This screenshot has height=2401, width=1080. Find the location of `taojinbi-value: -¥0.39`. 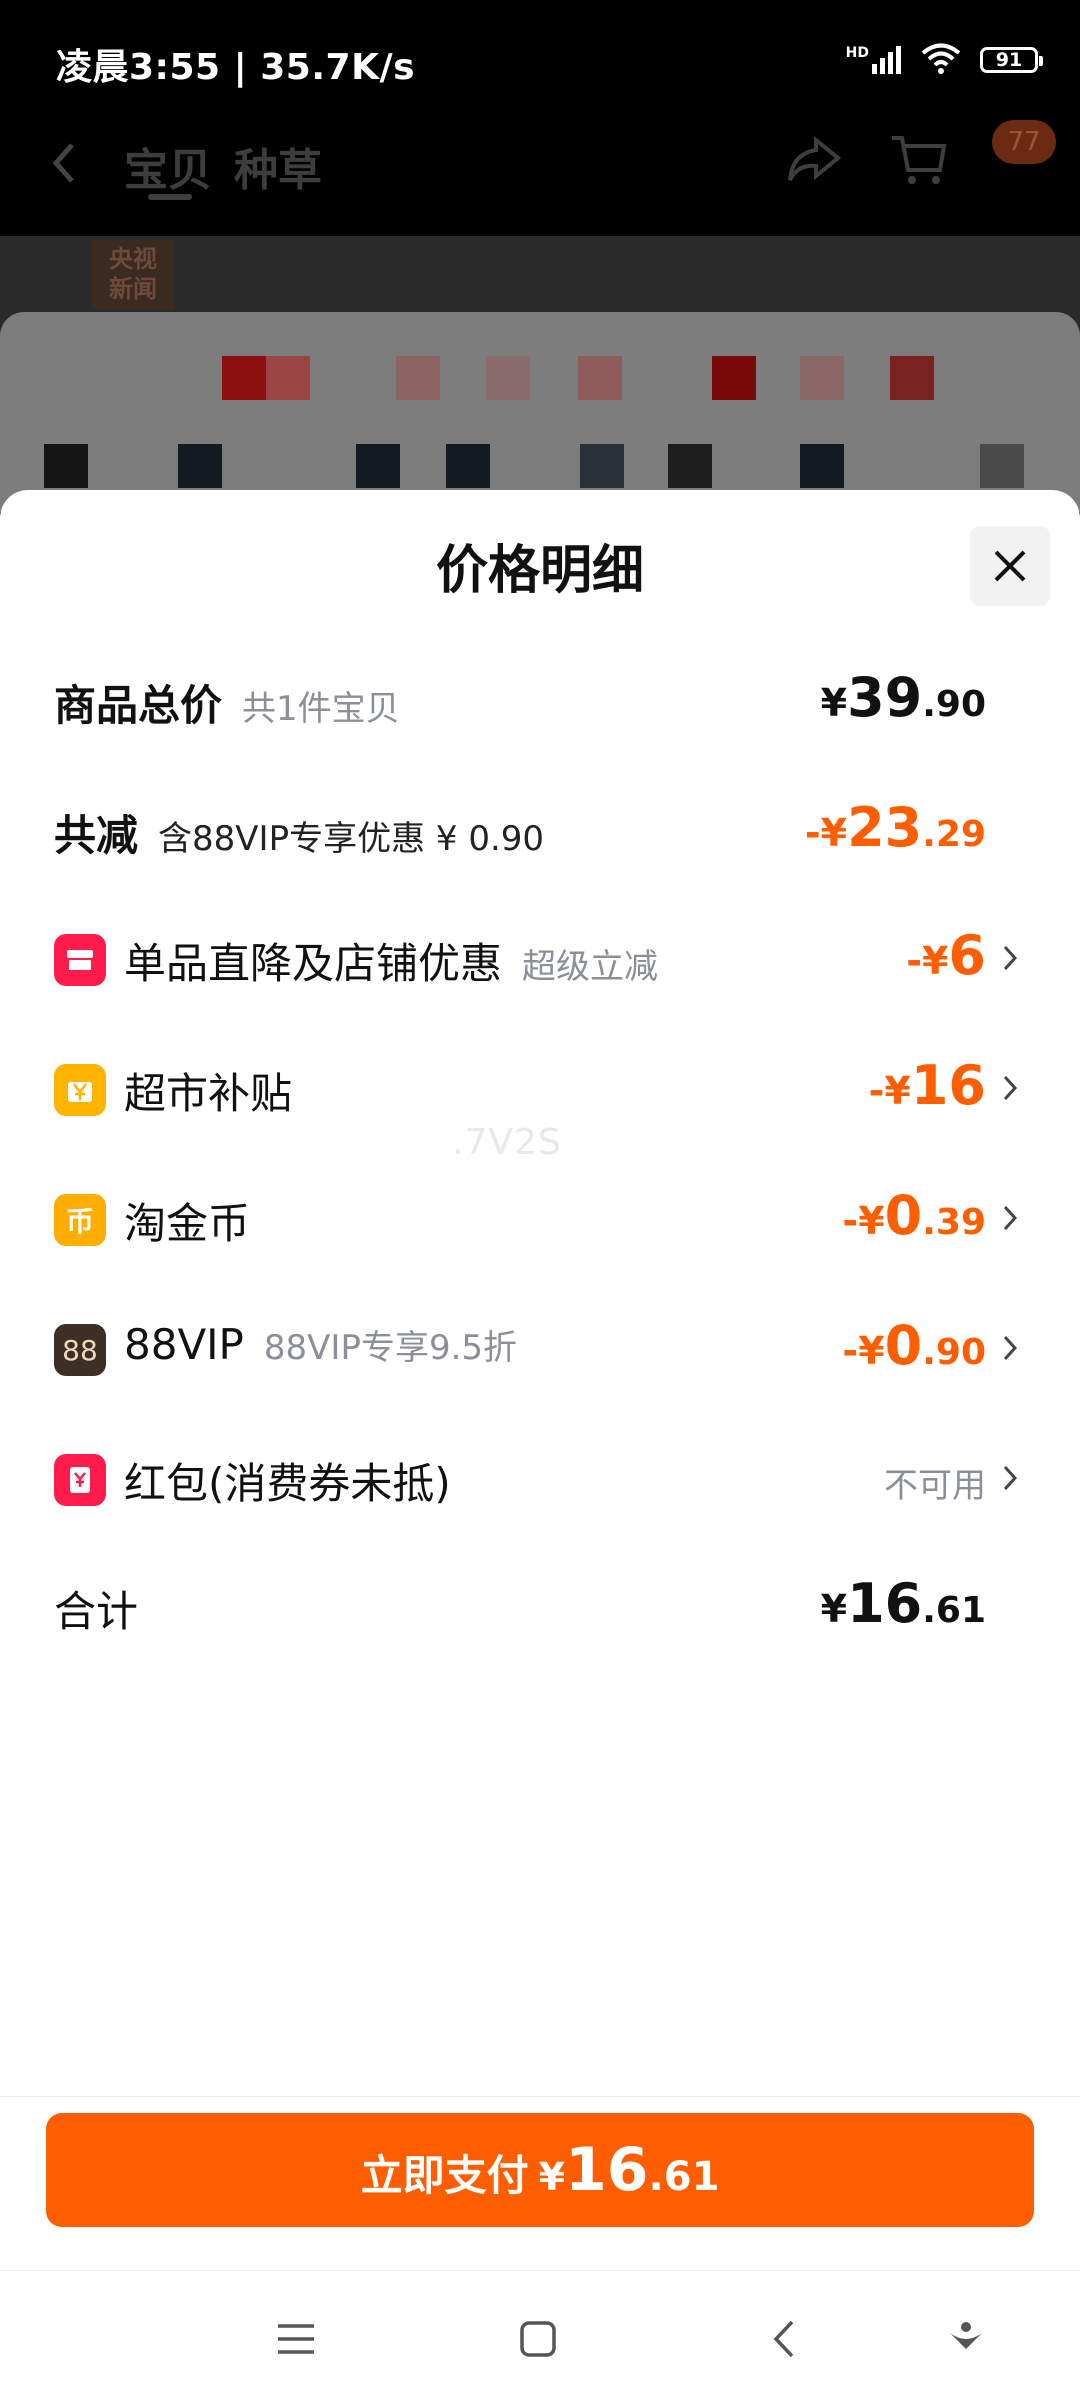

taojinbi-value: -¥0.39 is located at coordinates (914, 1215).